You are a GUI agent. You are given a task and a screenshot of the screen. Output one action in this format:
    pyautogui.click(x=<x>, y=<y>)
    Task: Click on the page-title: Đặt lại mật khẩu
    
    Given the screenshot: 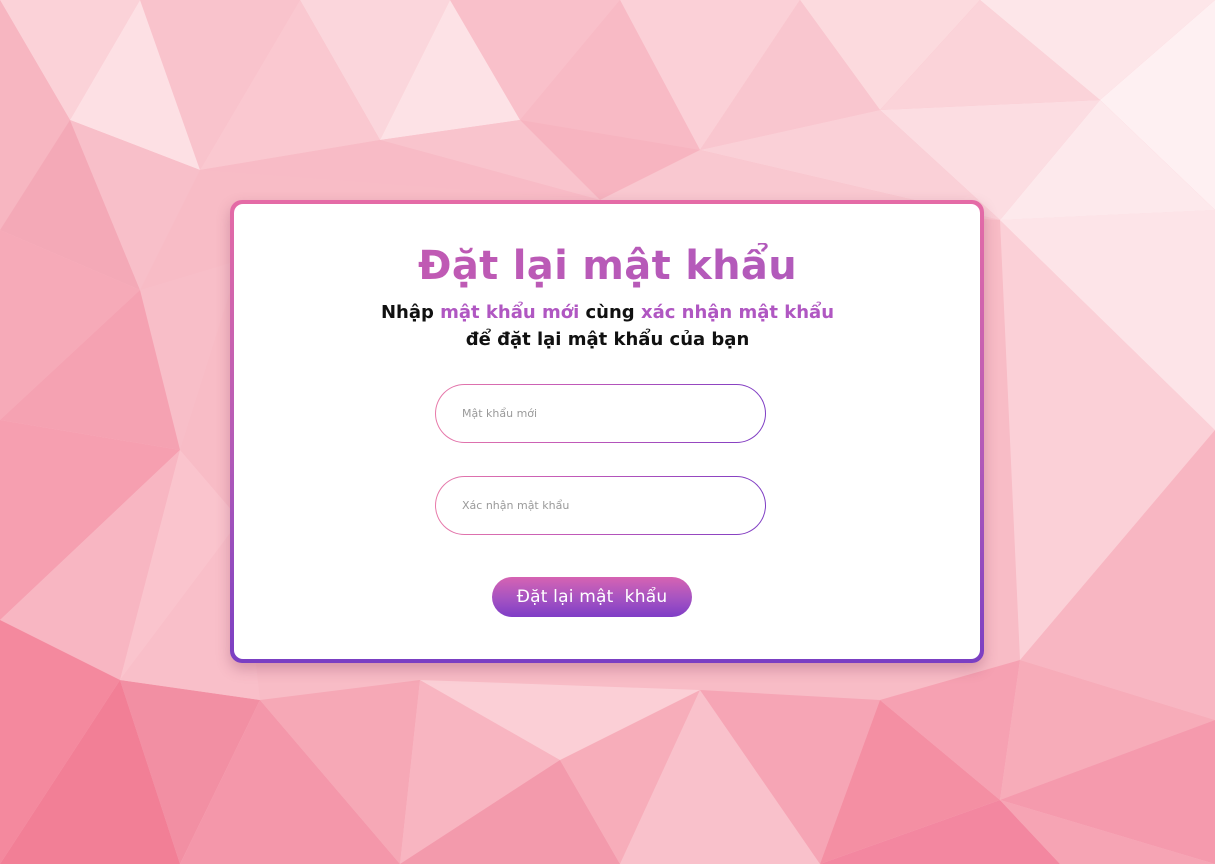 What is the action you would take?
    pyautogui.click(x=607, y=266)
    